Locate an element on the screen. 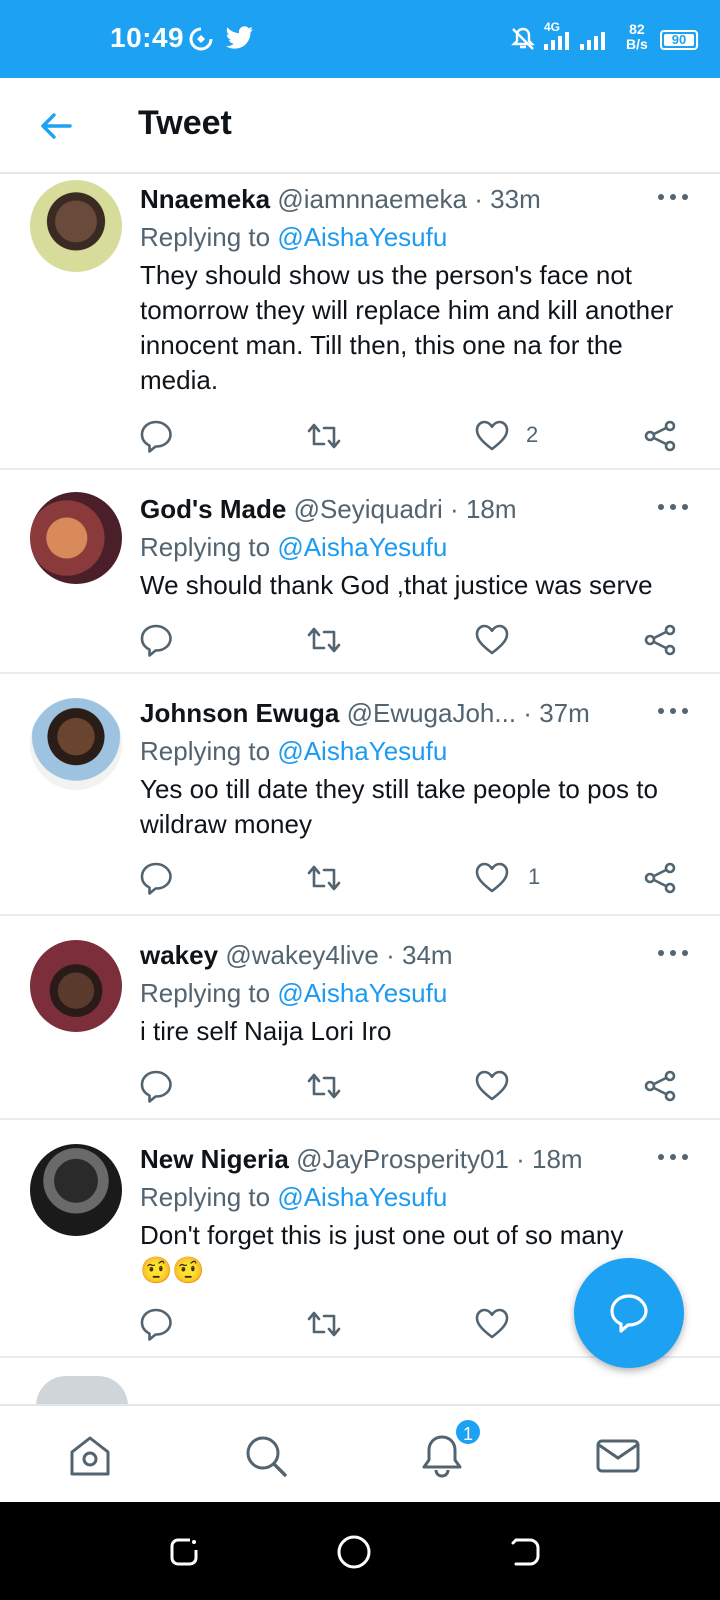  user-handle: @iamnnaemeka is located at coordinates (372, 199).